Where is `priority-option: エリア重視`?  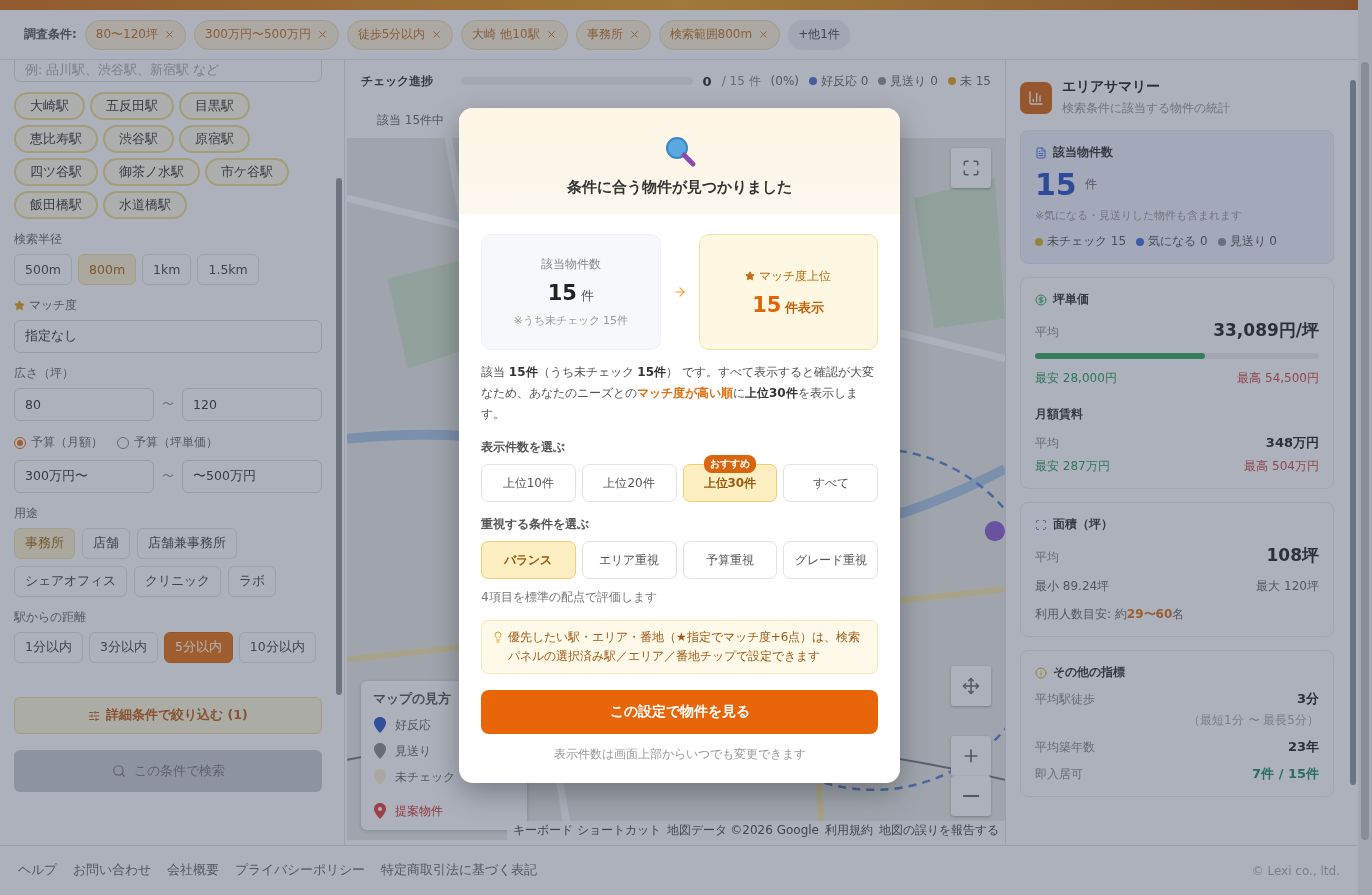
priority-option: エリア重視 is located at coordinates (629, 560).